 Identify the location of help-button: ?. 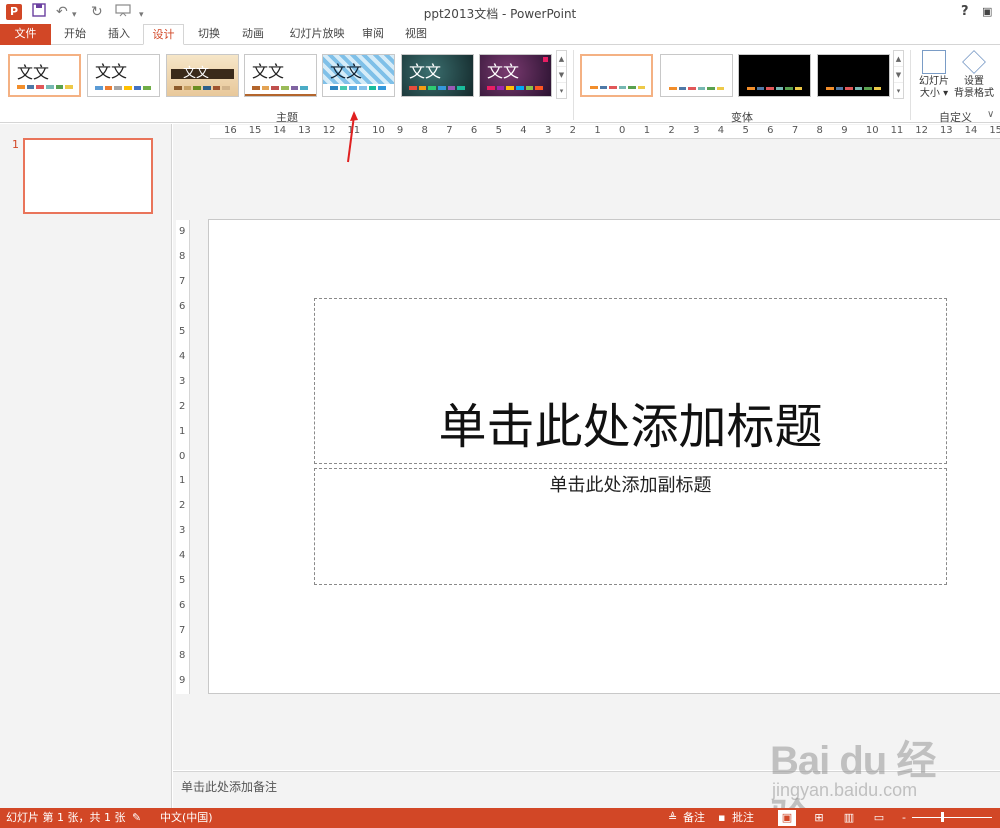
(965, 12).